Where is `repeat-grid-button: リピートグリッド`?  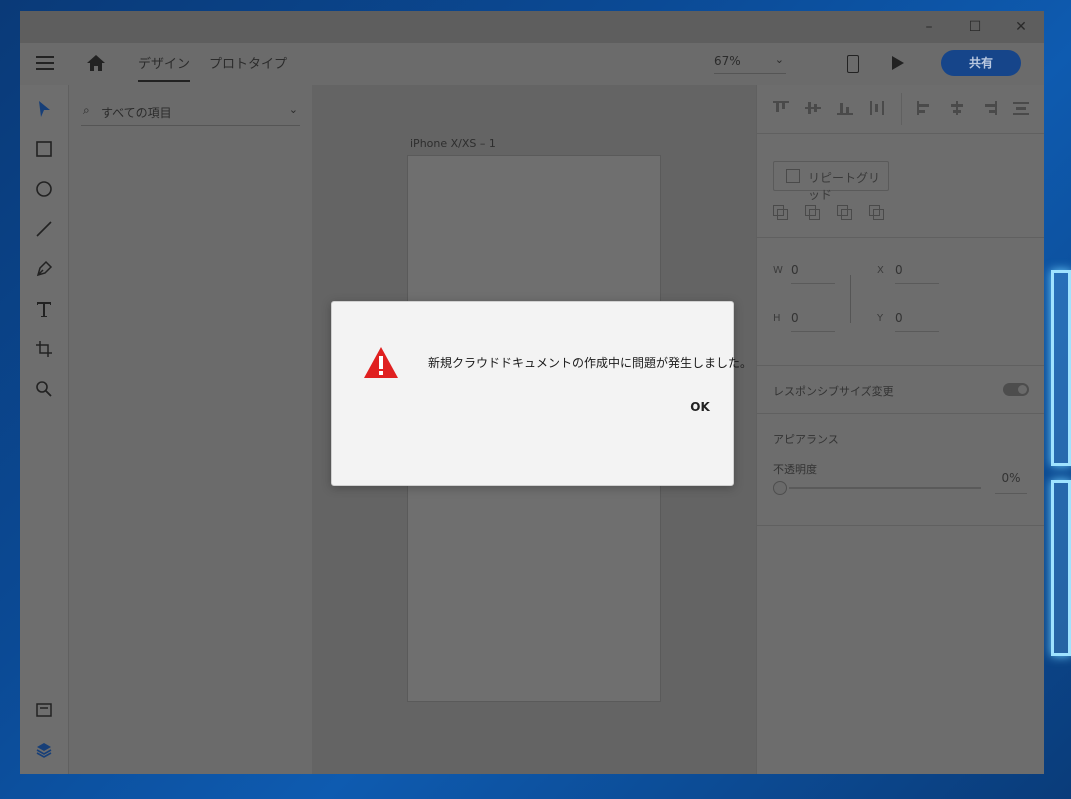 repeat-grid-button: リピートグリッド is located at coordinates (831, 181).